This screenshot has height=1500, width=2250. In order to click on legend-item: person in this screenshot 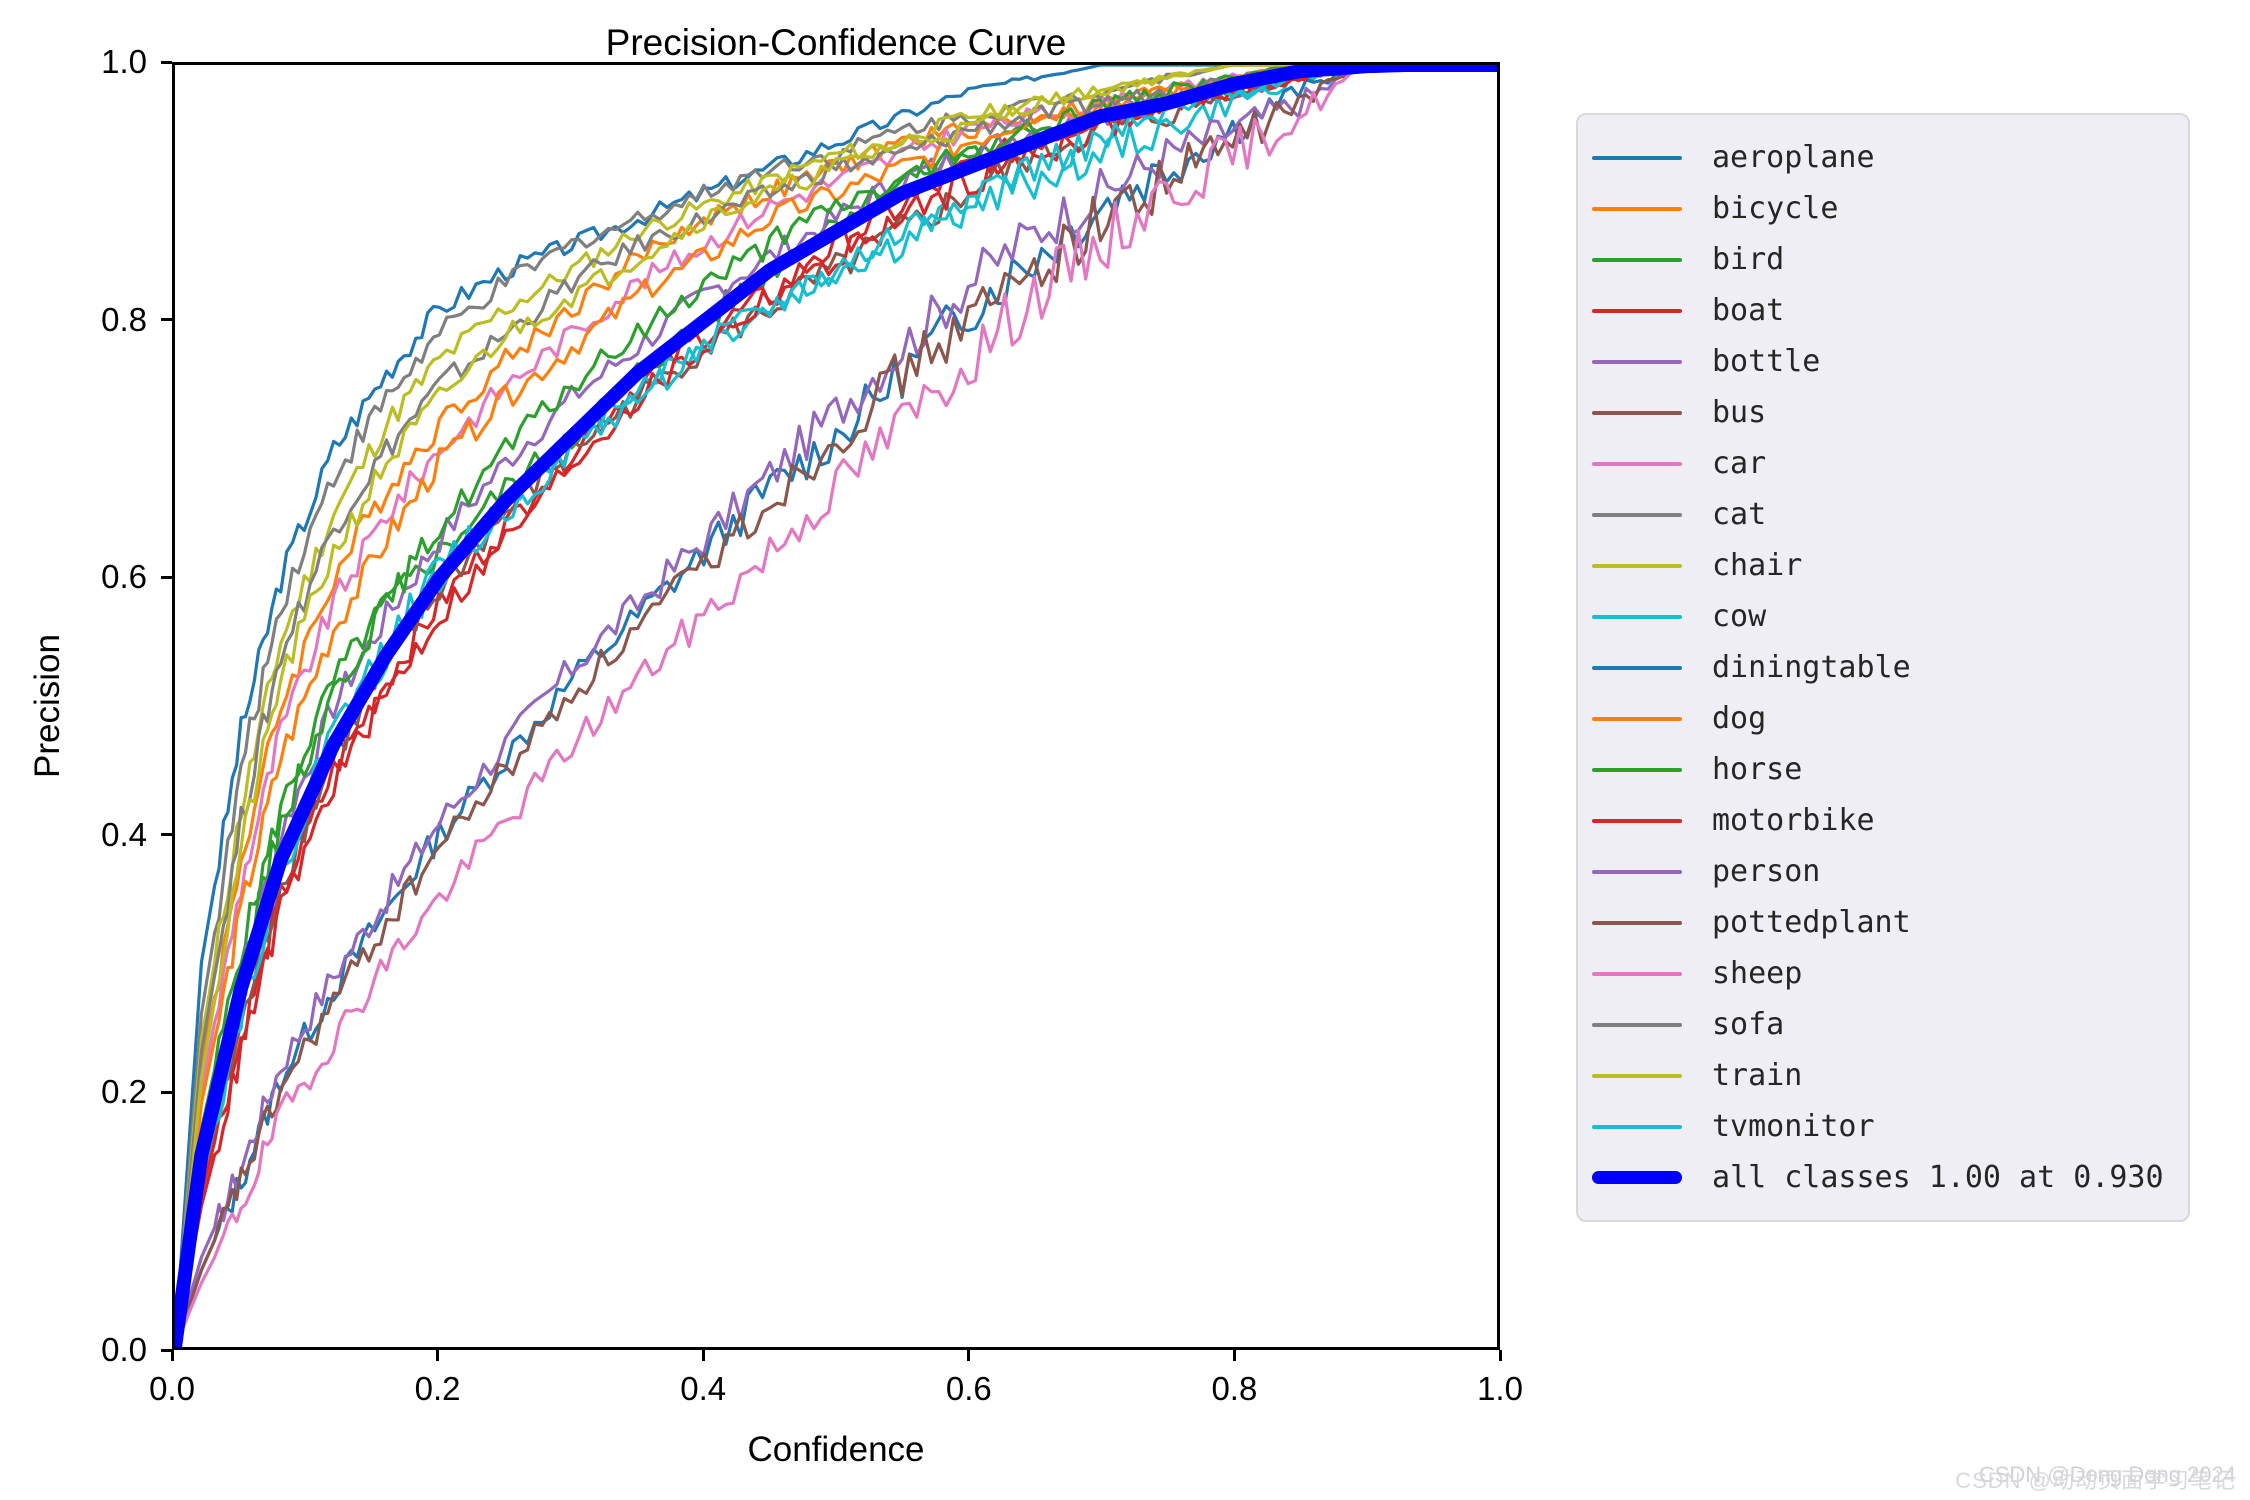, I will do `click(1883, 871)`.